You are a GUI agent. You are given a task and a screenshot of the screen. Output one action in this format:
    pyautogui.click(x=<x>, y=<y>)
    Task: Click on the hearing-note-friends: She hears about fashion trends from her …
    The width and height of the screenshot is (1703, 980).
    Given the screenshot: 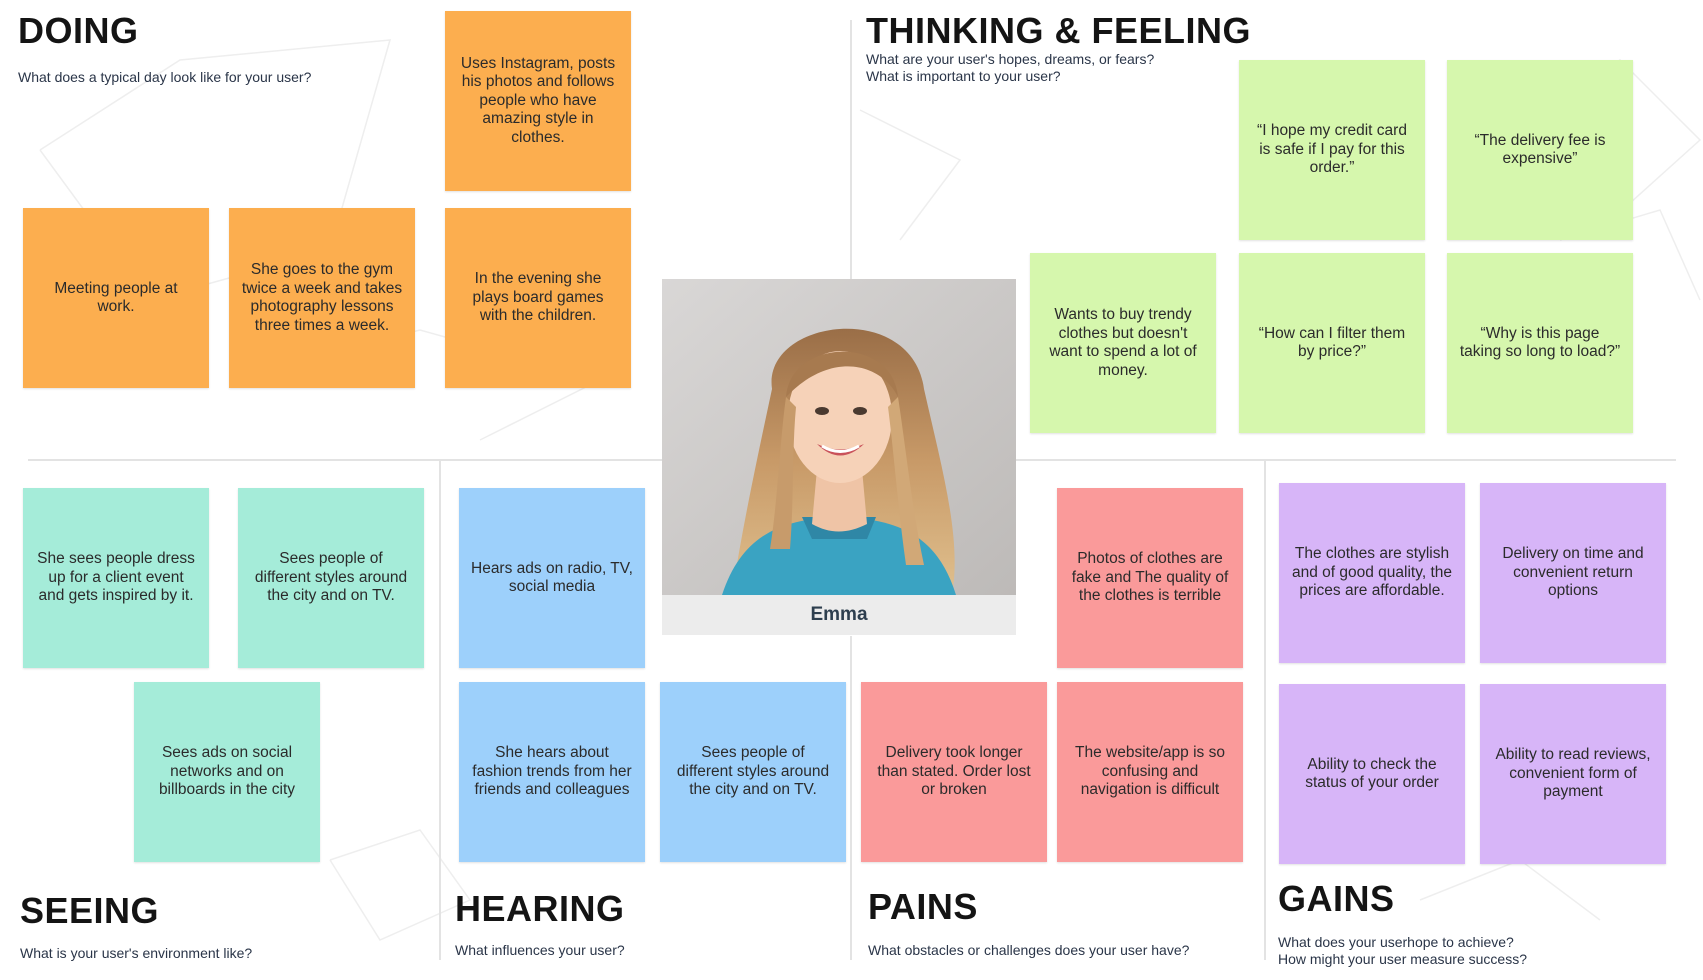 What is the action you would take?
    pyautogui.click(x=552, y=772)
    